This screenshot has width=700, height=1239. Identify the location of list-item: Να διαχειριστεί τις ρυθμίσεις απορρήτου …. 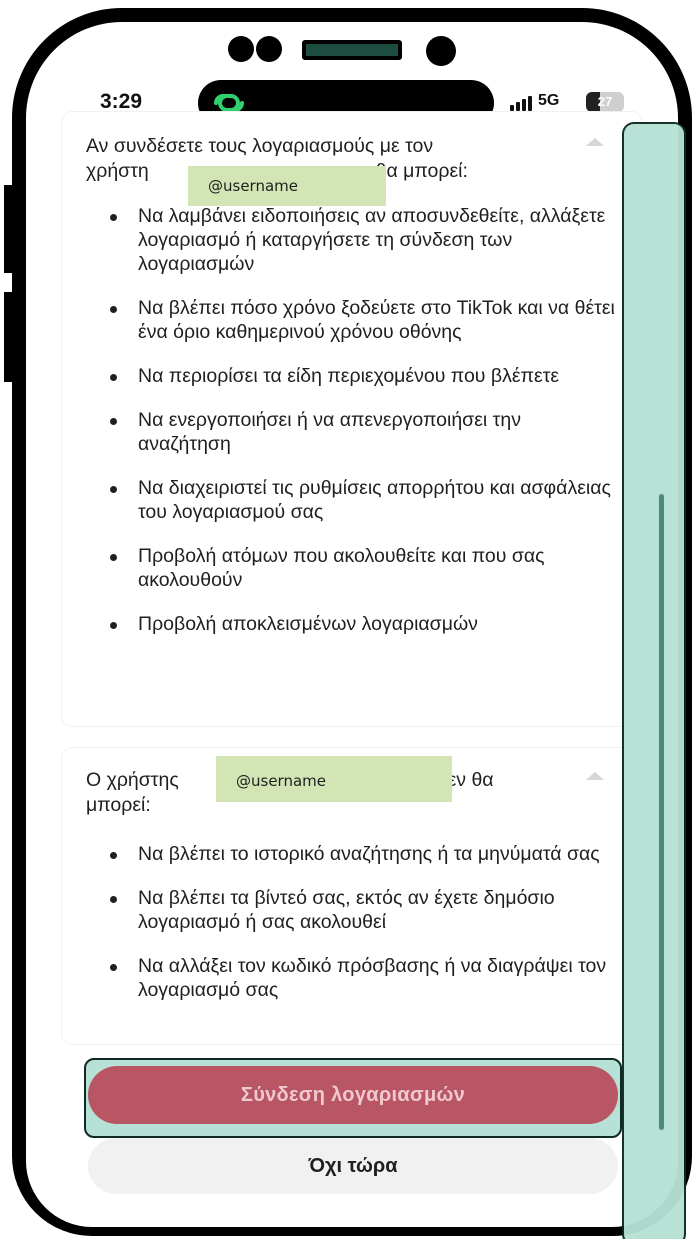
(362, 500).